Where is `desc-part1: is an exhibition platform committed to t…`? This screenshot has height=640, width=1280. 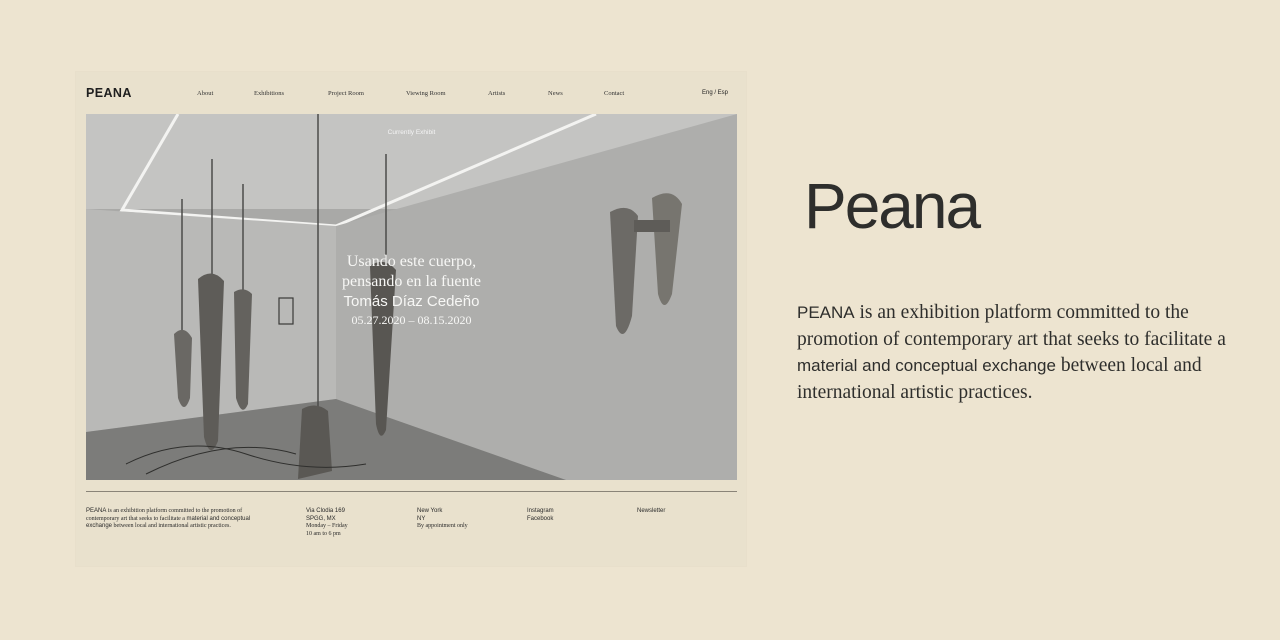
desc-part1: is an exhibition platform committed to t… is located at coordinates (1011, 326).